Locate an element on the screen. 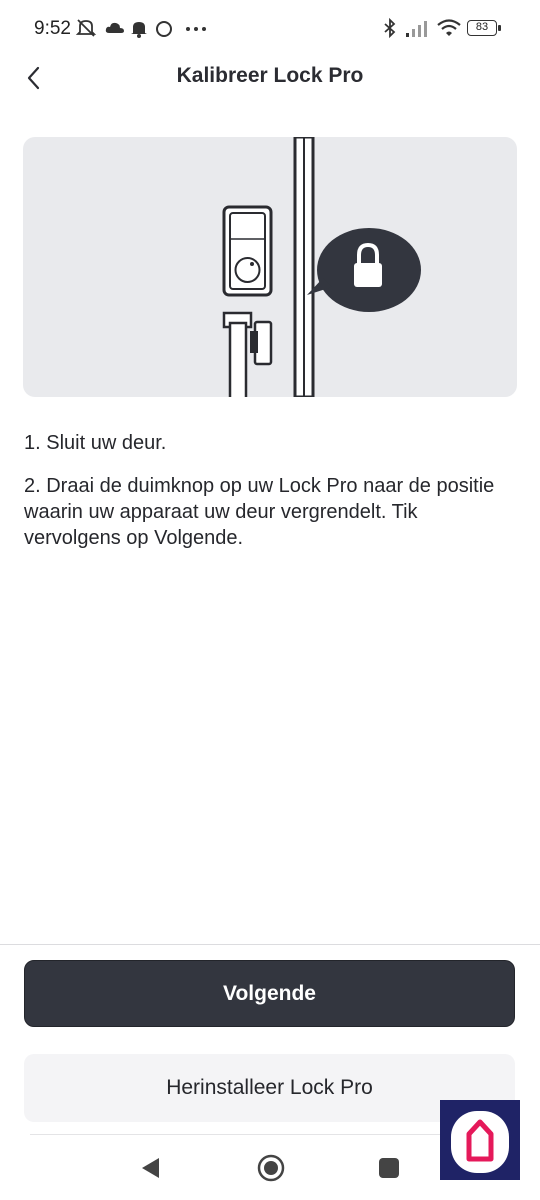 The width and height of the screenshot is (540, 1200). signal-icon is located at coordinates (416, 29).